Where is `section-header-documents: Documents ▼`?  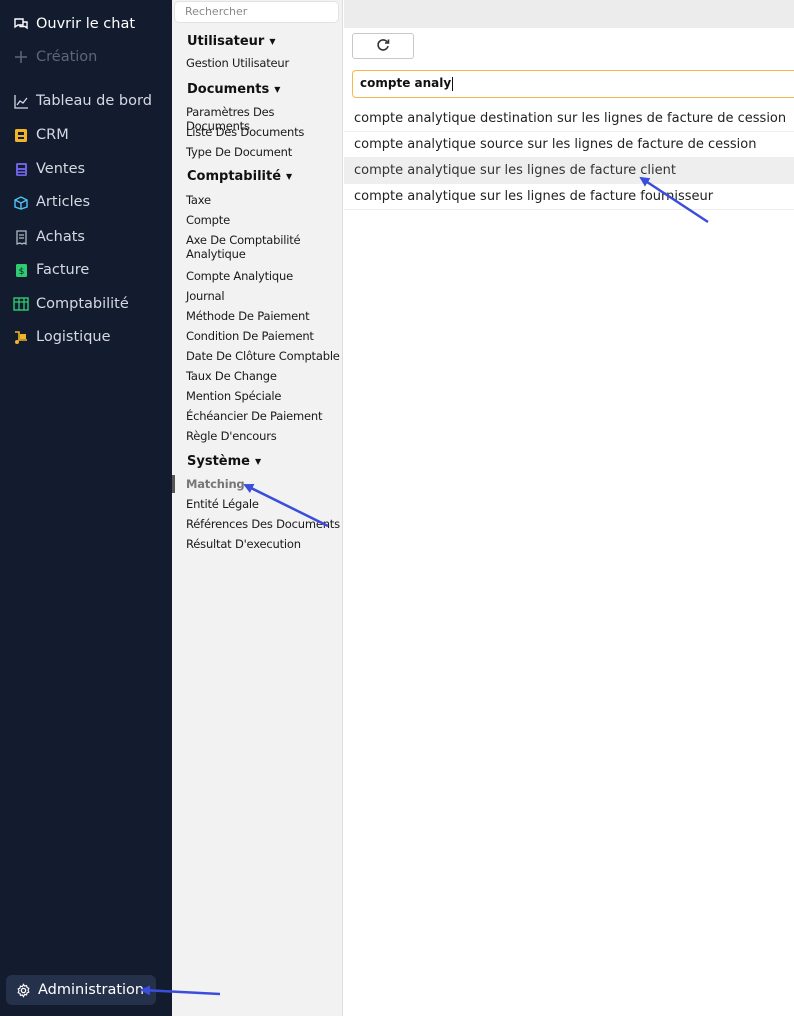
section-header-documents: Documents ▼ is located at coordinates (233, 89).